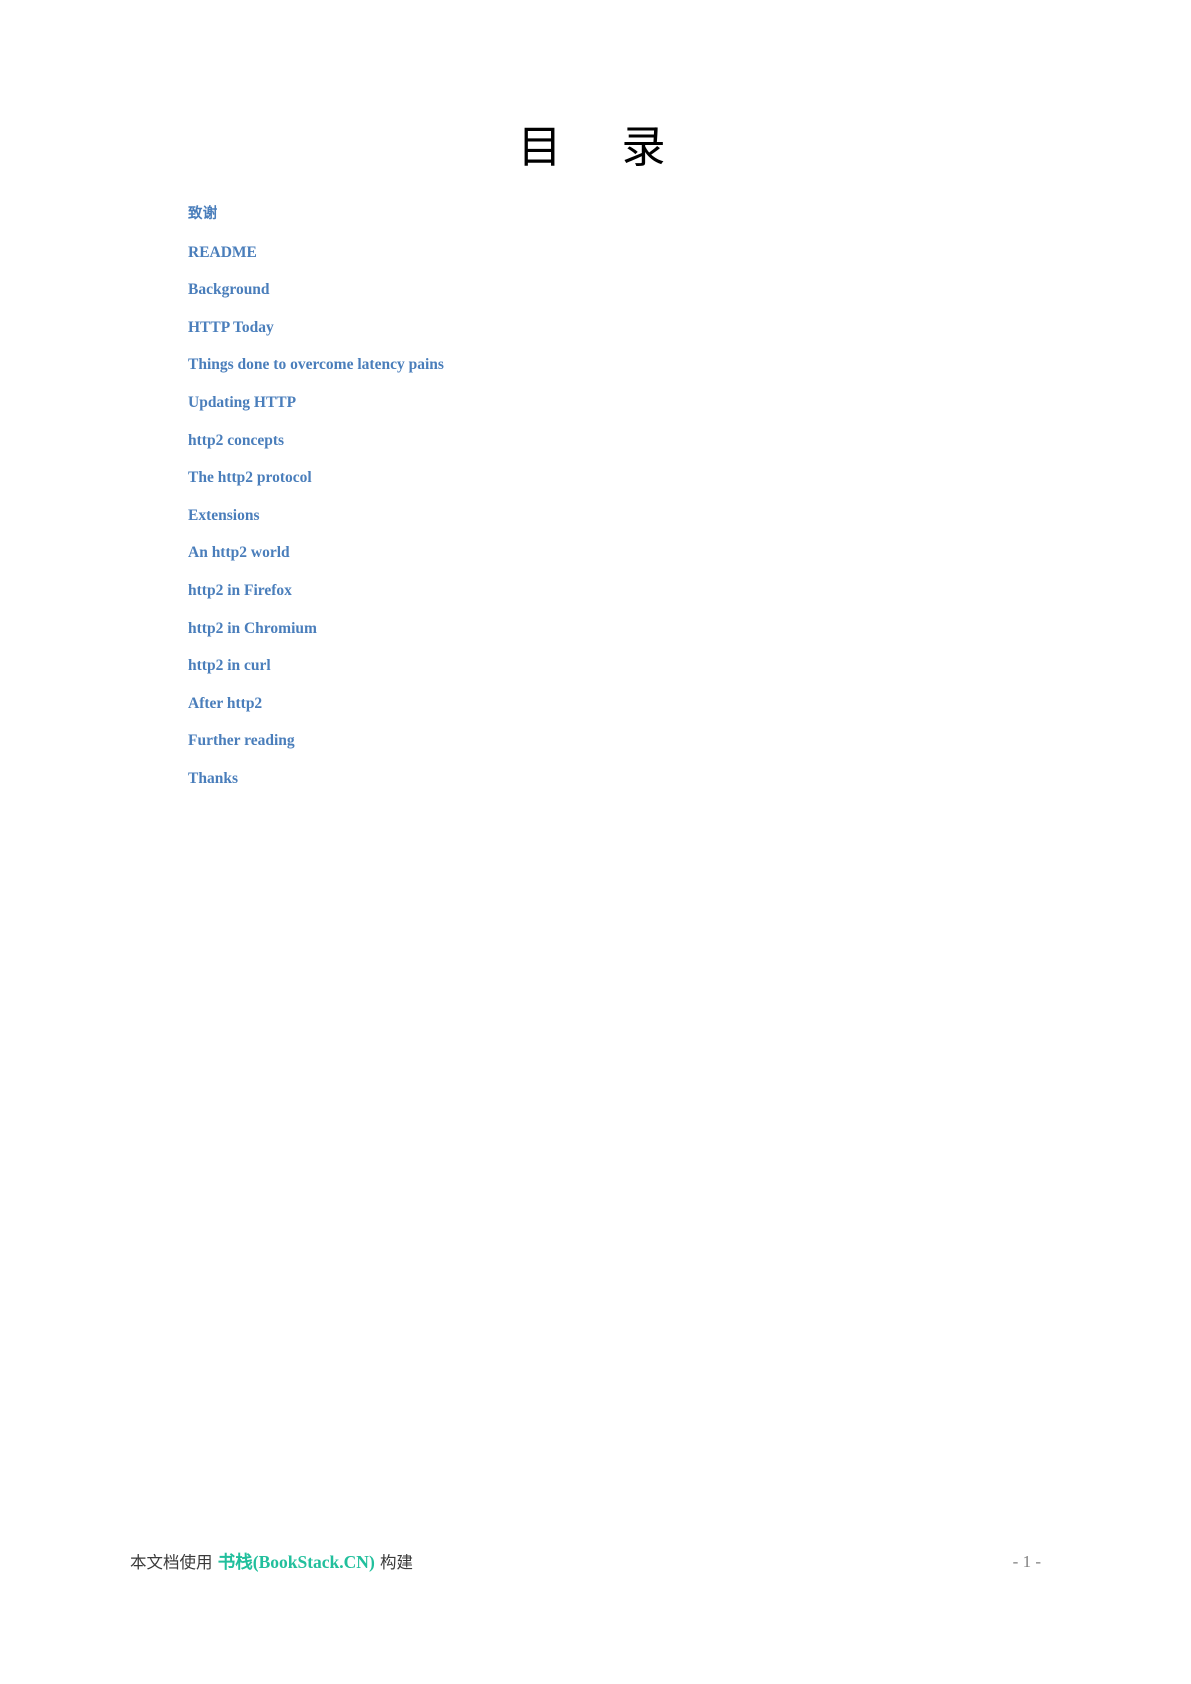 This screenshot has width=1191, height=1684. Describe the element at coordinates (618, 629) in the screenshot. I see `toc-link-11: http2 in Chromium` at that location.